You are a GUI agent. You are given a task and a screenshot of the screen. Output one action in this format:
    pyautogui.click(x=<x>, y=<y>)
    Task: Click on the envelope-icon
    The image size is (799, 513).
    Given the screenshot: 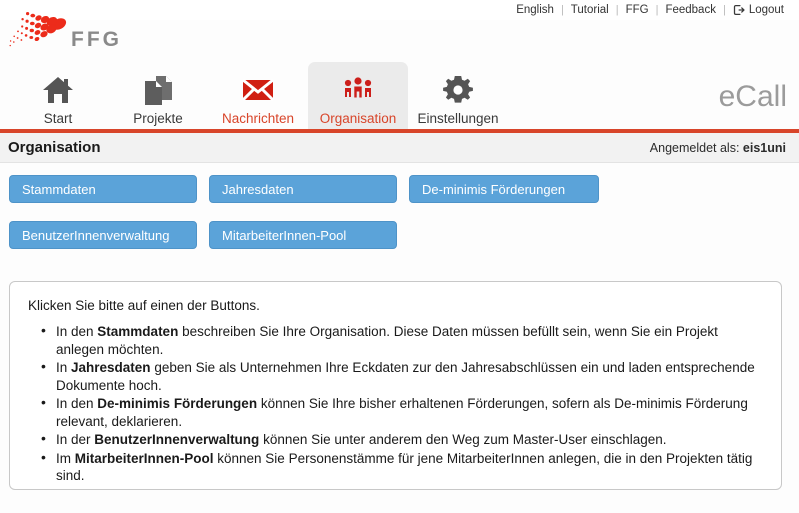 What is the action you would take?
    pyautogui.click(x=258, y=90)
    